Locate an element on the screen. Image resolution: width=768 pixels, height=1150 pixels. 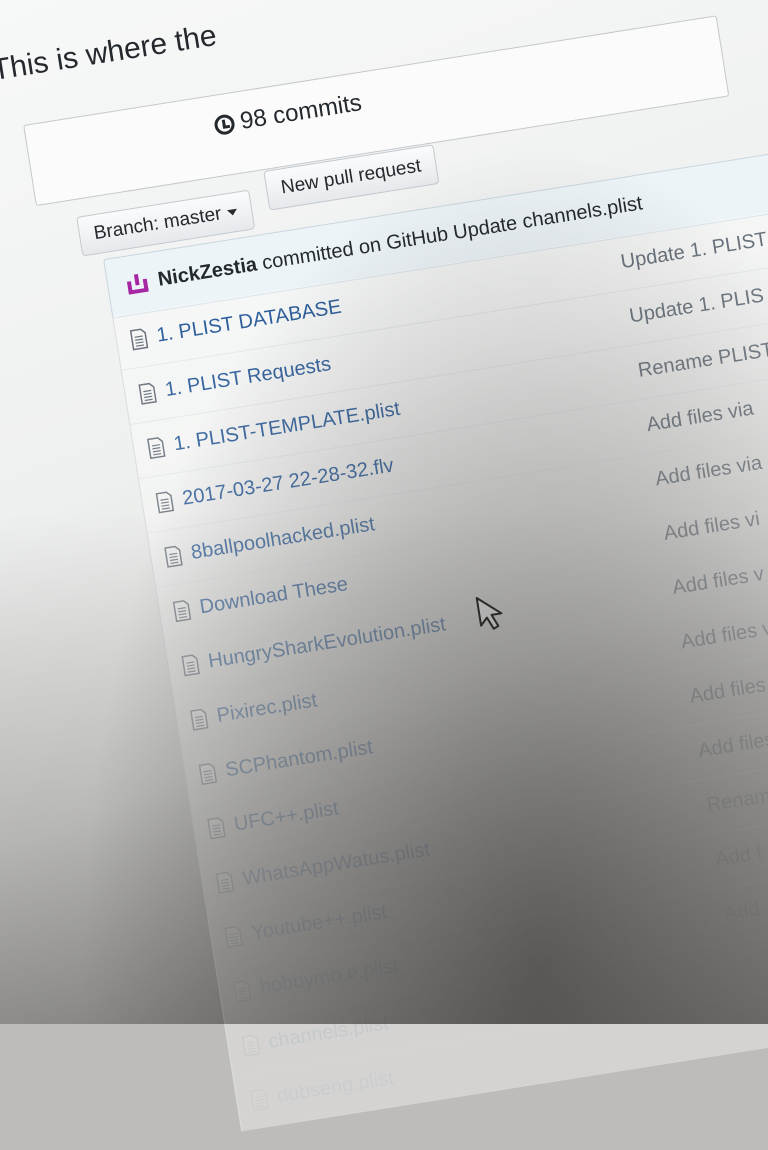
avatar-icon is located at coordinates (138, 284).